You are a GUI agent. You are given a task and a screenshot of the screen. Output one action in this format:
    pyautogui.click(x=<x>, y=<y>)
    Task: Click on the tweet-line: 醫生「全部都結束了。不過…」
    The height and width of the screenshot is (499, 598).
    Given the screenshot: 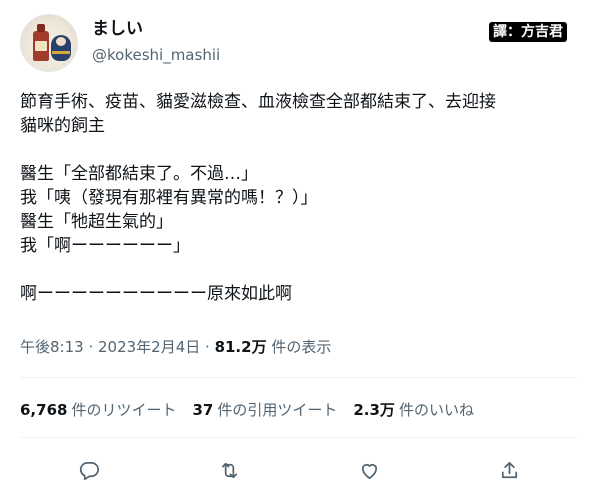 What is the action you would take?
    pyautogui.click(x=139, y=174)
    